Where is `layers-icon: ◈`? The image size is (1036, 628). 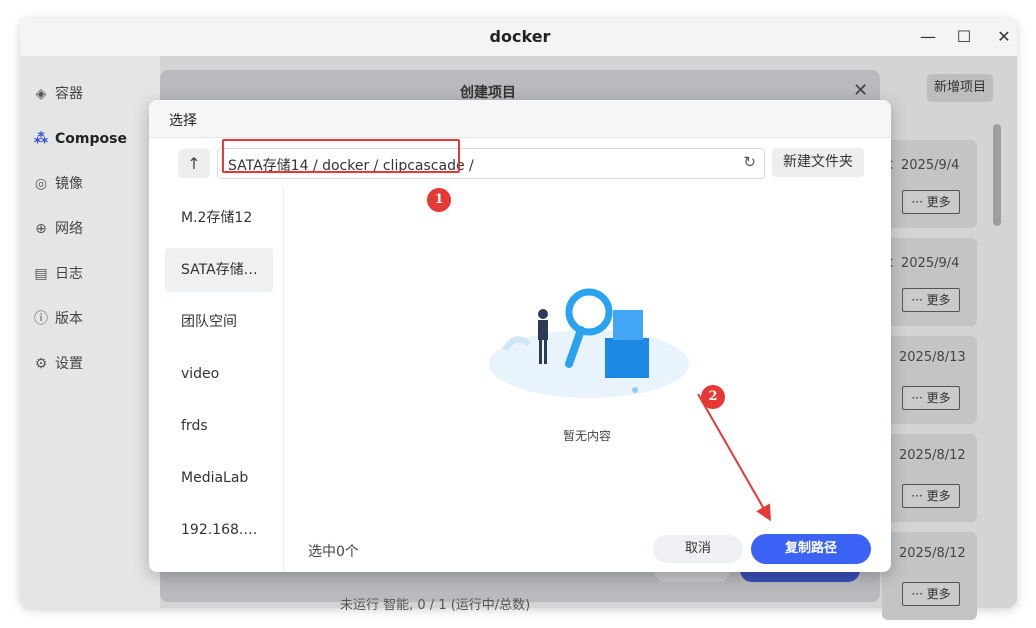
layers-icon: ◈ is located at coordinates (41, 94).